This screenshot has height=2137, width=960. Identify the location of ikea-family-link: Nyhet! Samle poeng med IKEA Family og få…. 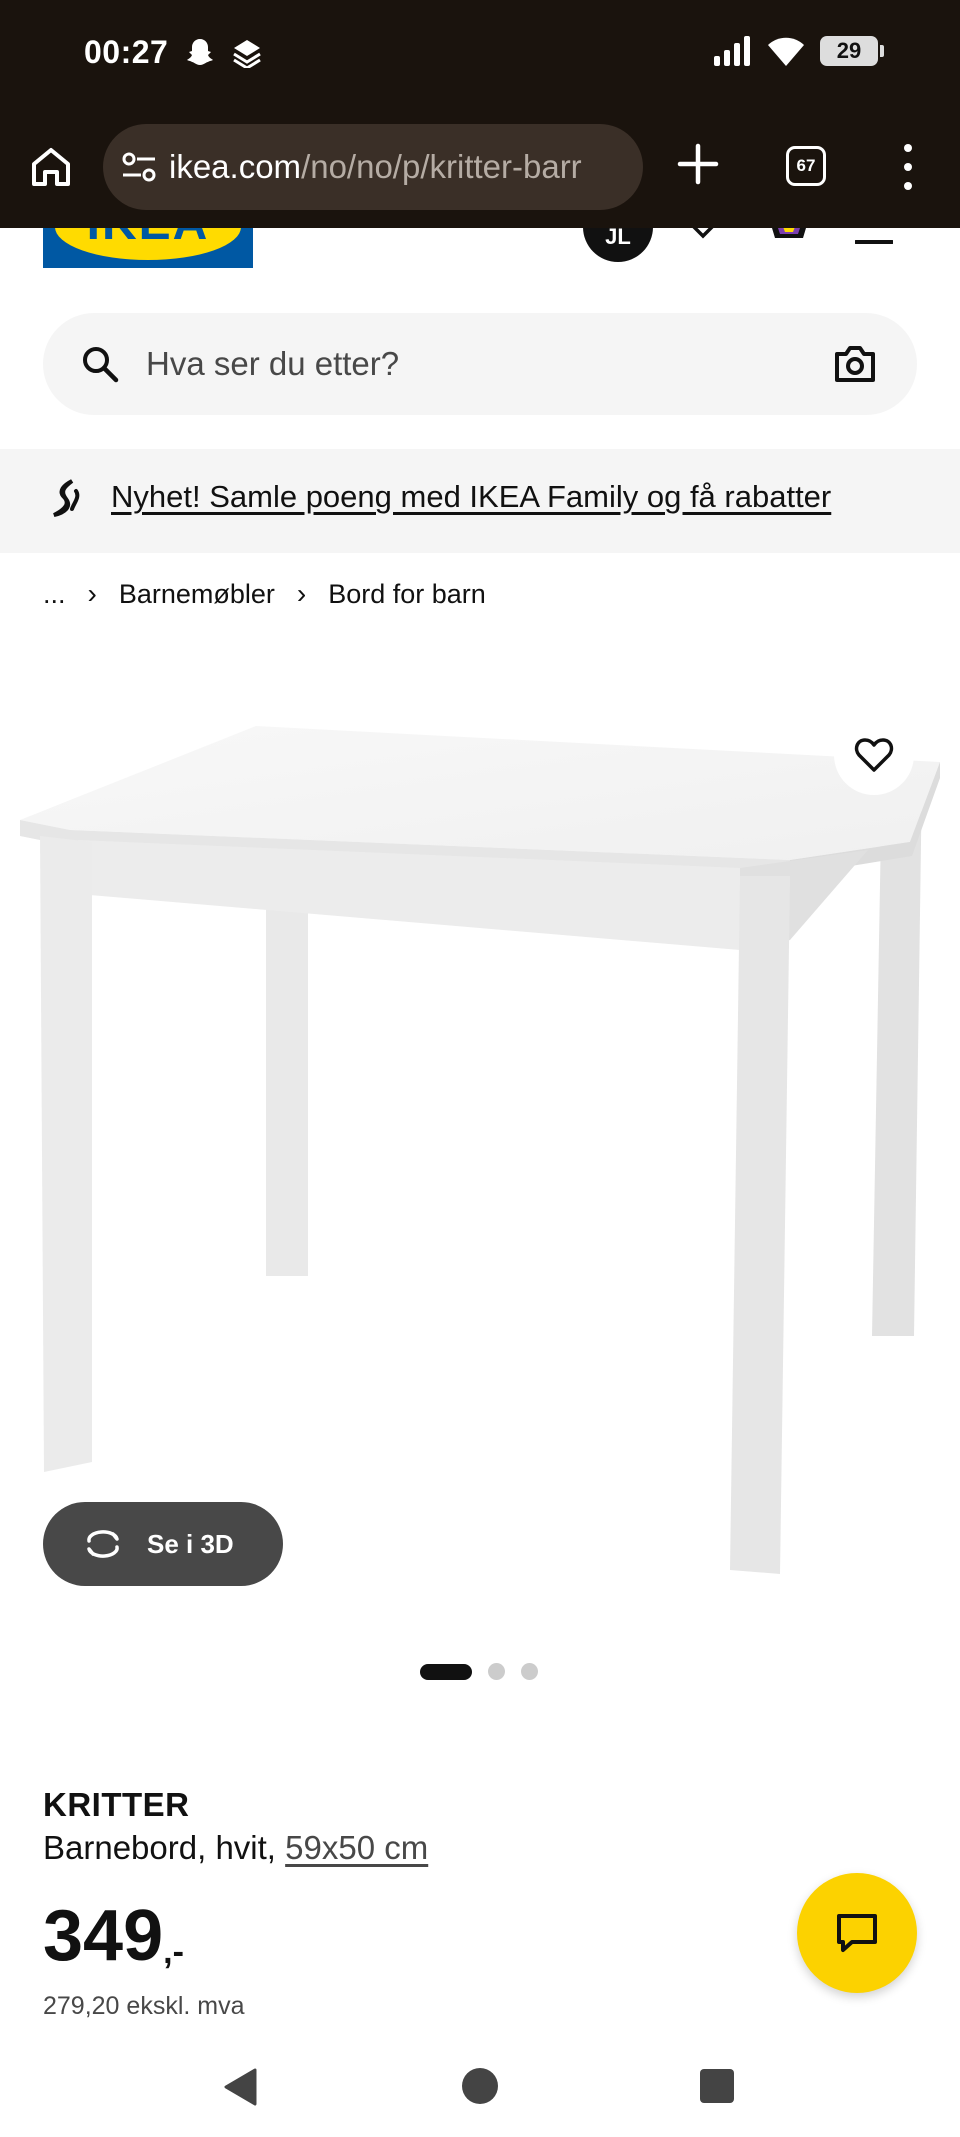
(471, 497).